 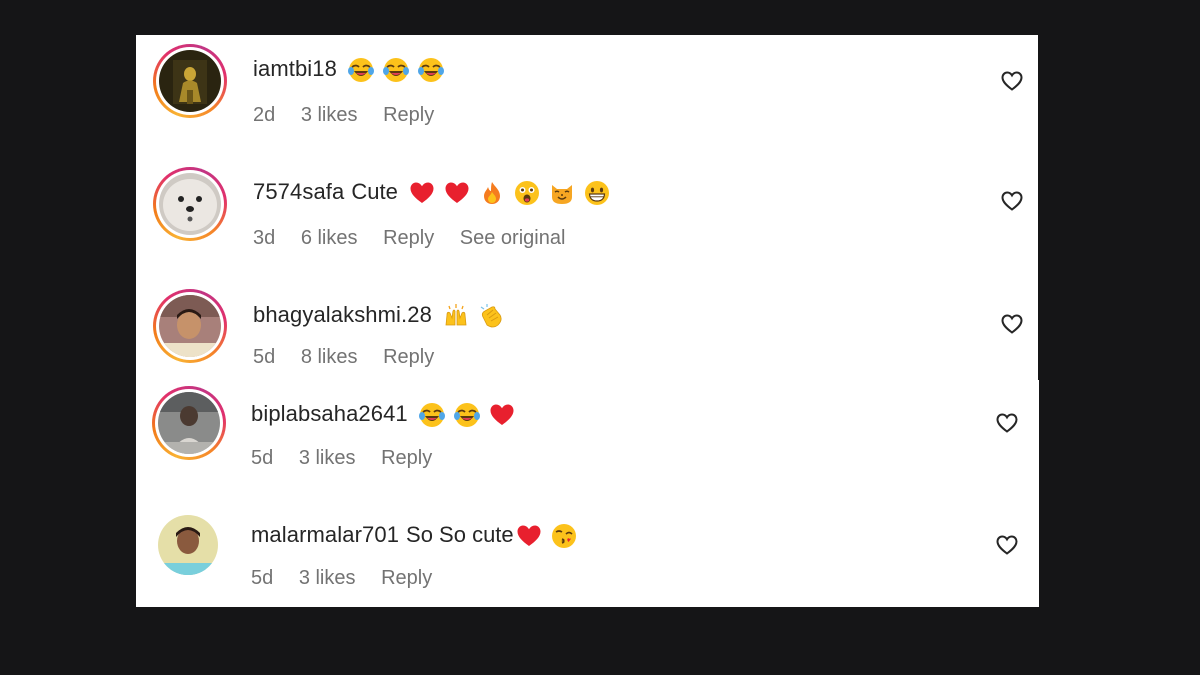 What do you see at coordinates (587, 435) in the screenshot?
I see `comment-item: biplabsaha2641 5d 3 likes Reply` at bounding box center [587, 435].